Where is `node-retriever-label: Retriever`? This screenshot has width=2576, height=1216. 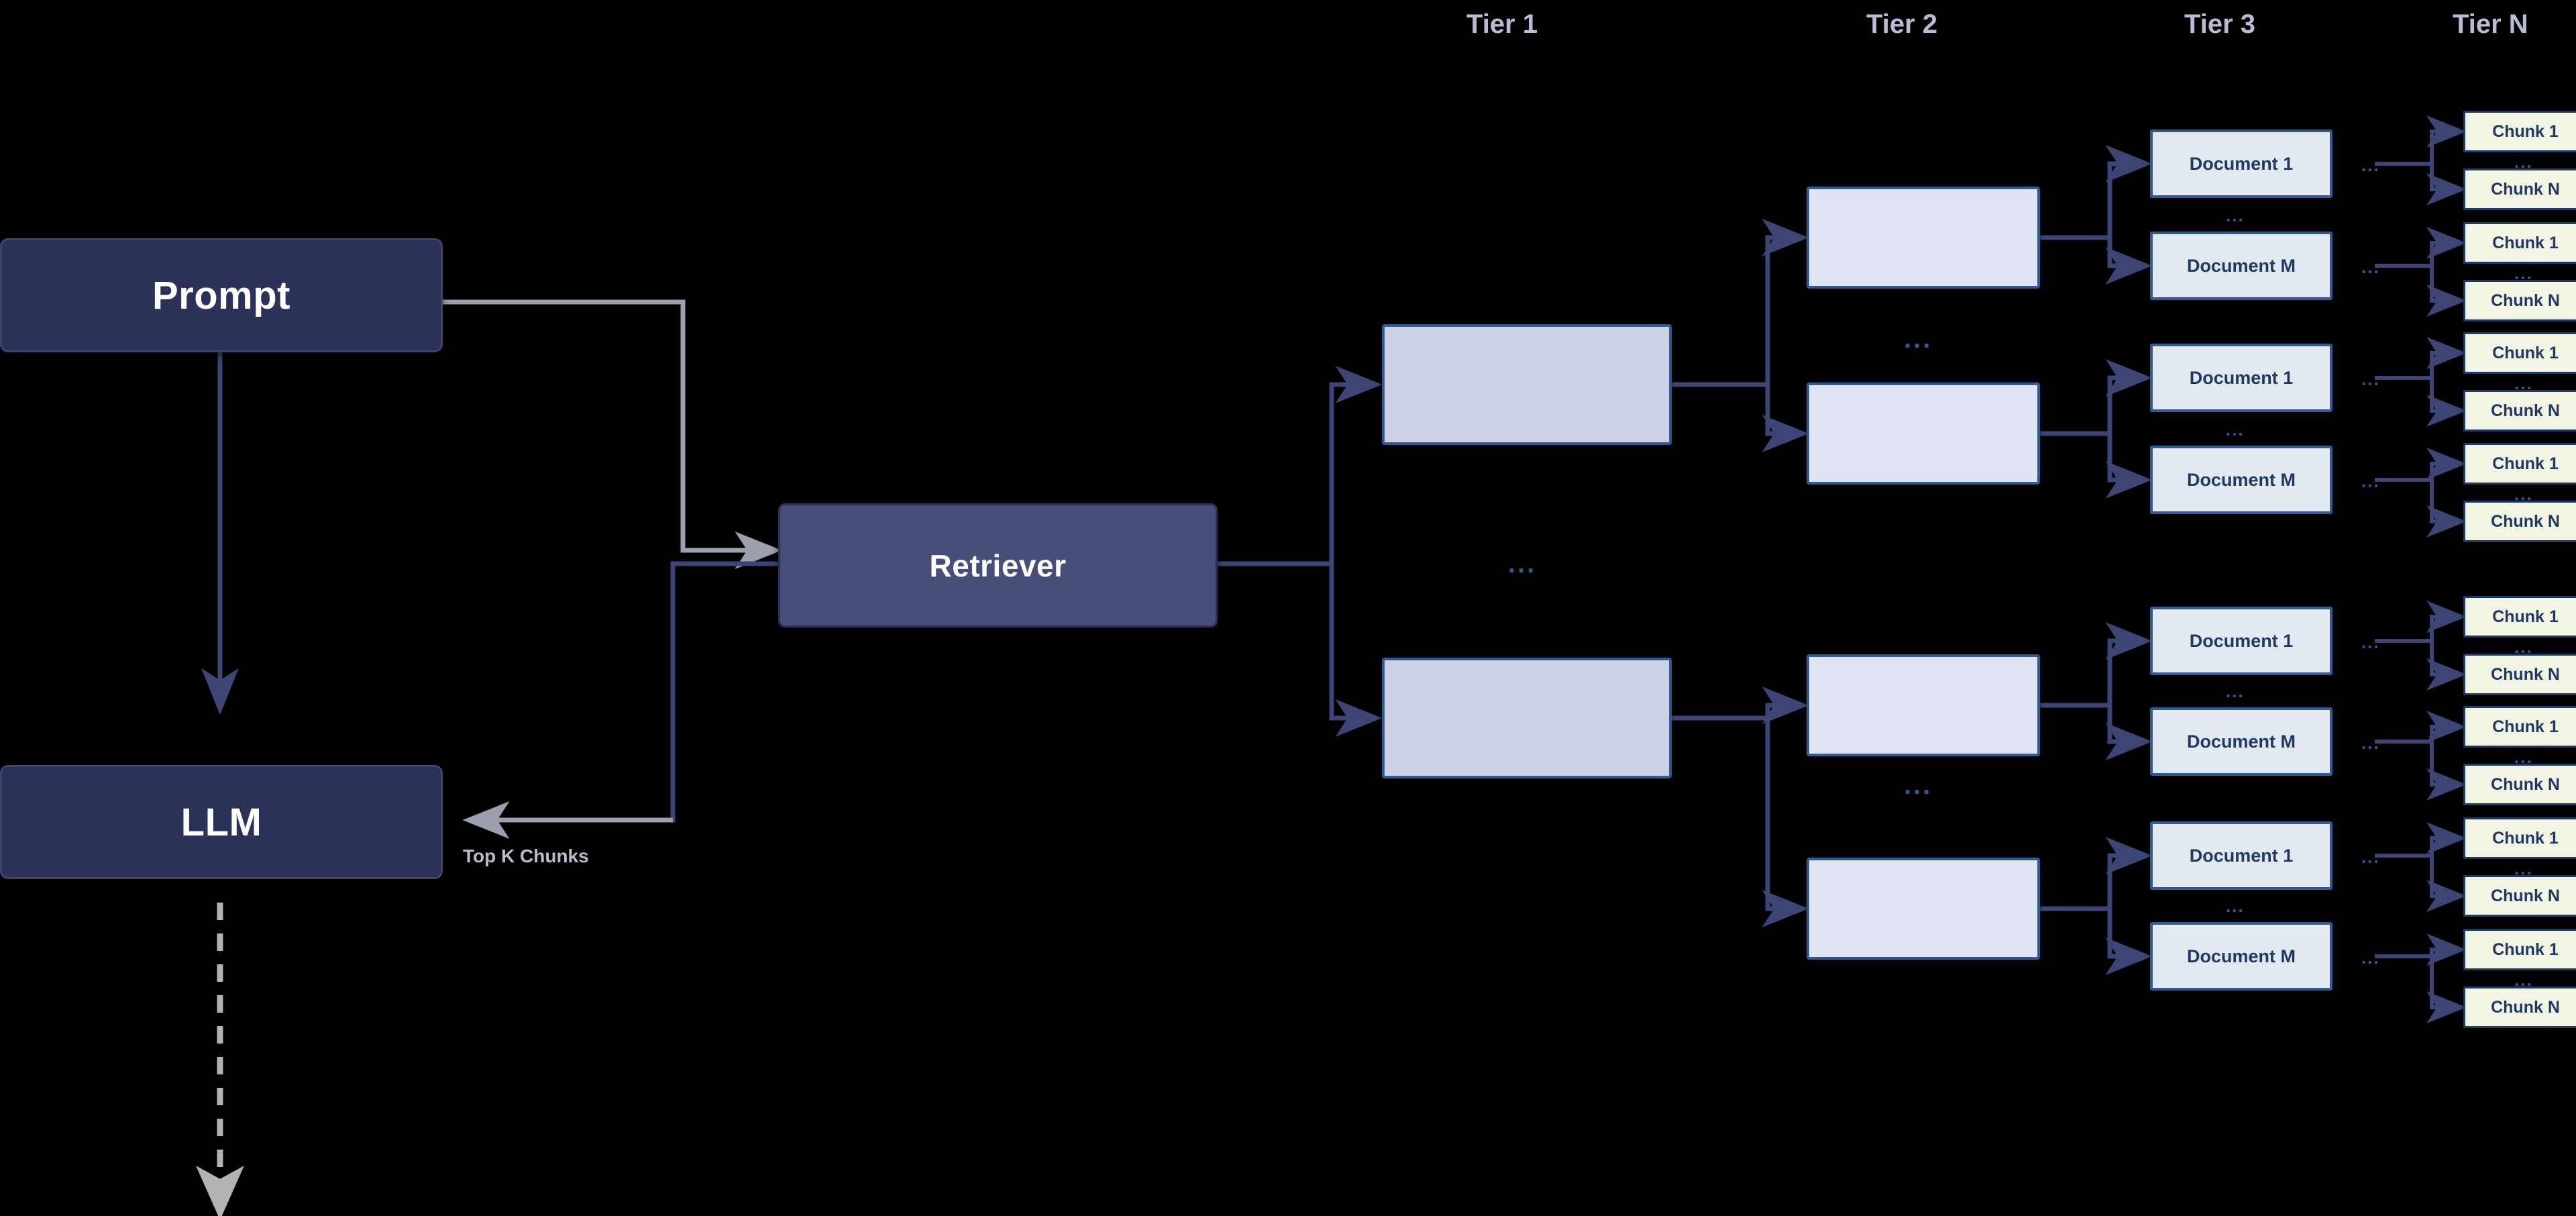 node-retriever-label: Retriever is located at coordinates (998, 565).